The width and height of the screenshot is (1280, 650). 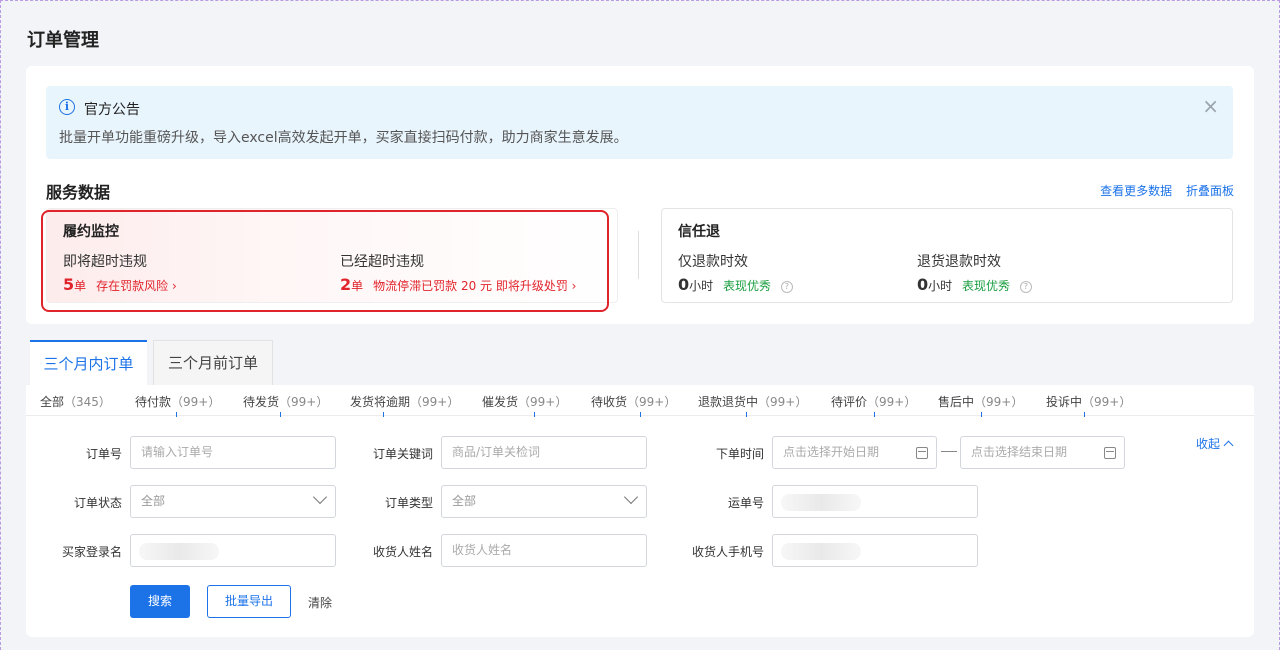 What do you see at coordinates (249, 601) in the screenshot?
I see `batch-export-button: 批量导出` at bounding box center [249, 601].